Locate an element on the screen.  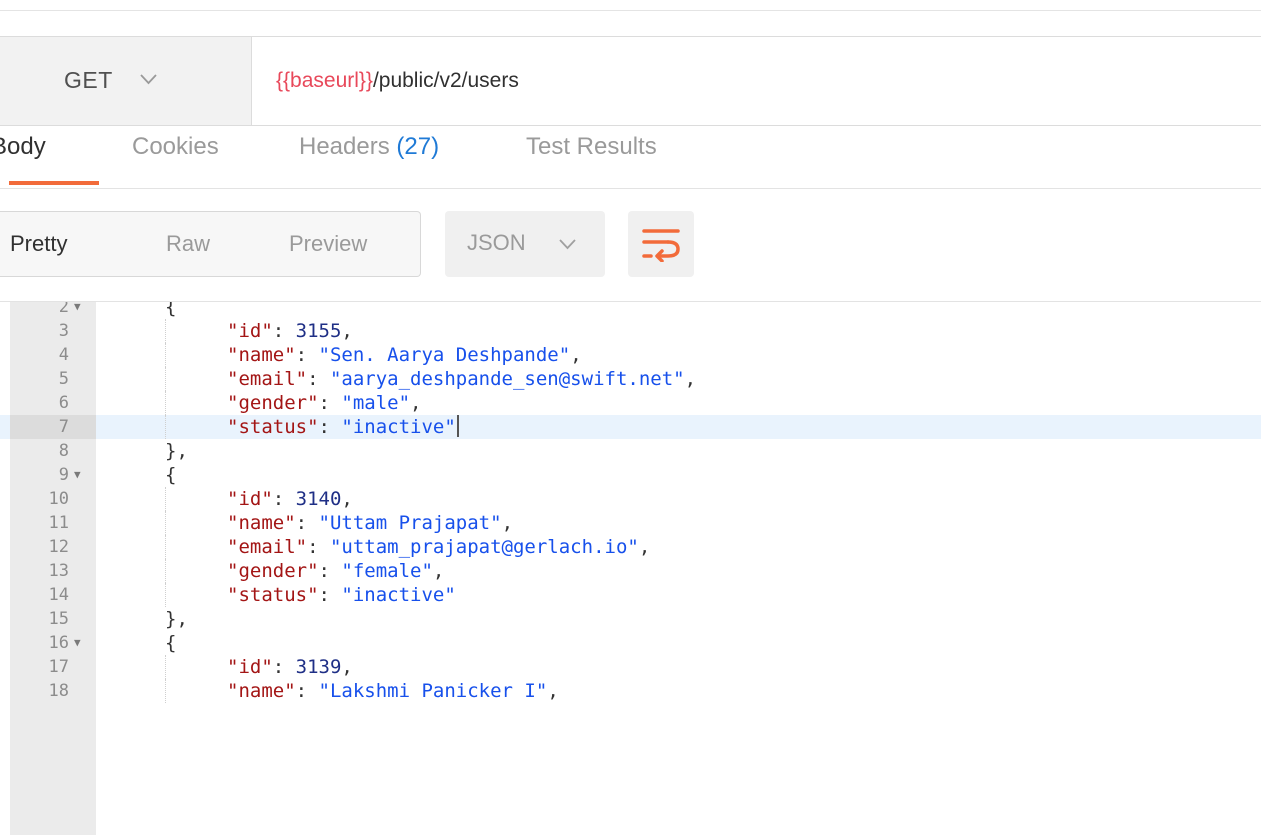
code-line: 2 ▼ { is located at coordinates (630, 310).